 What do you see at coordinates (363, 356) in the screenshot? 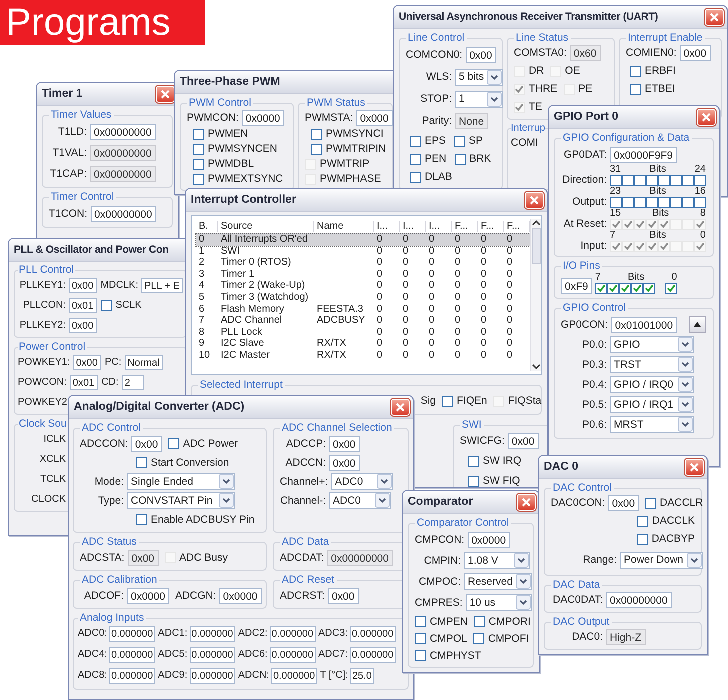
I see `table-row: 10 I2C Master RX/TX 0 0 0 0 0 0` at bounding box center [363, 356].